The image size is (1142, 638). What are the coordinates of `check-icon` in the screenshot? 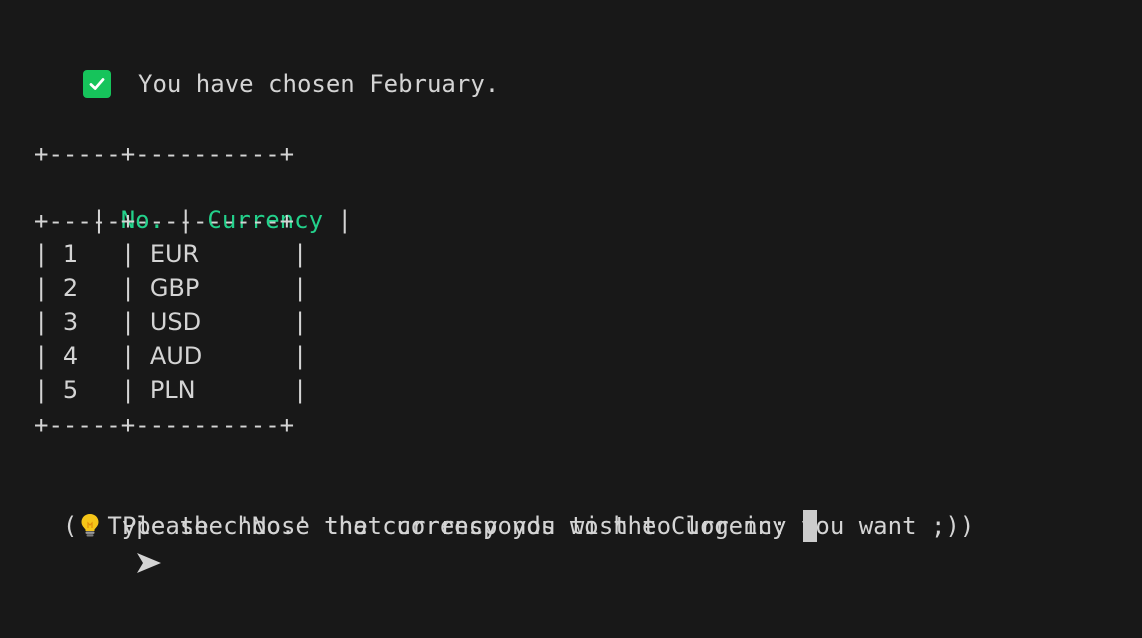 It's located at (97, 84).